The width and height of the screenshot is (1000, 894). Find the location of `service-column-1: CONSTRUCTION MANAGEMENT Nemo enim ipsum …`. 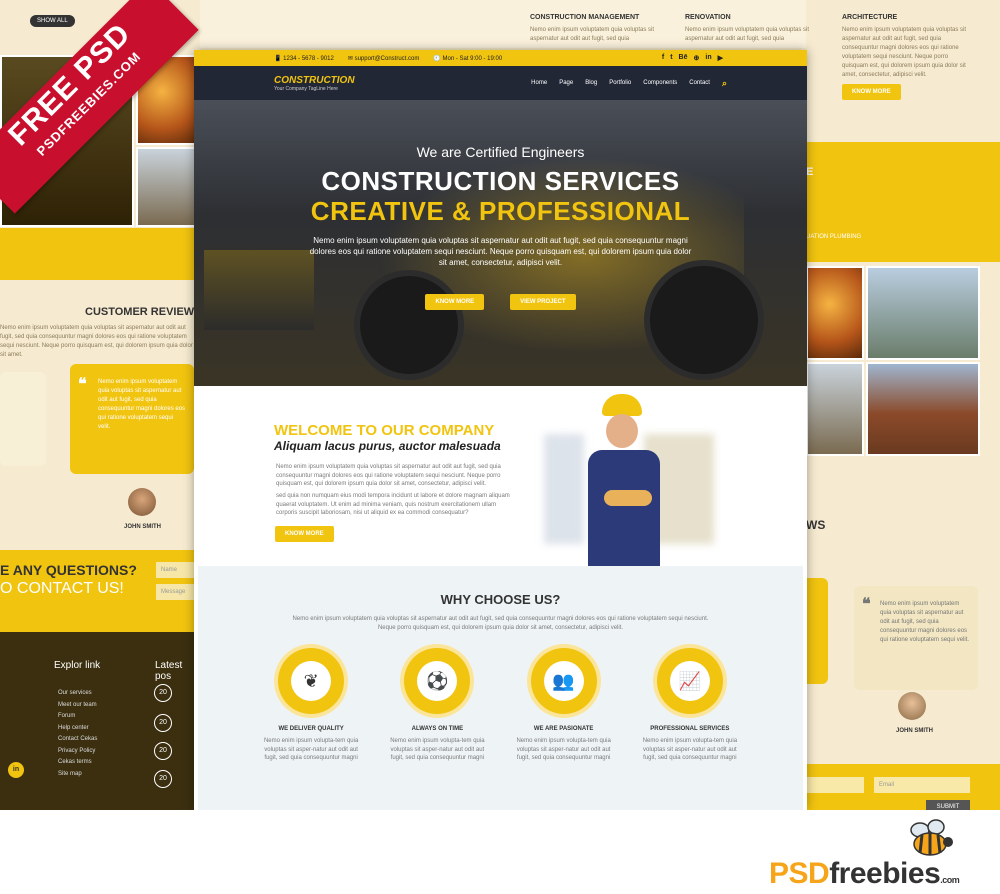

service-column-1: CONSTRUCTION MANAGEMENT Nemo enim ipsum … is located at coordinates (600, 29).